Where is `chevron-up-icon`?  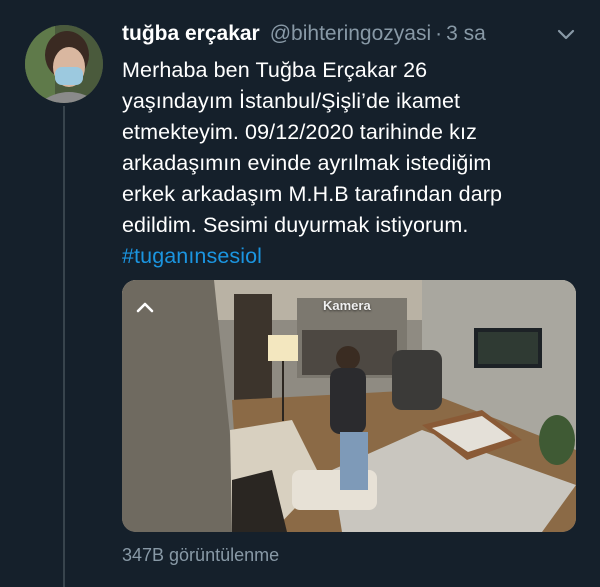 chevron-up-icon is located at coordinates (145, 308).